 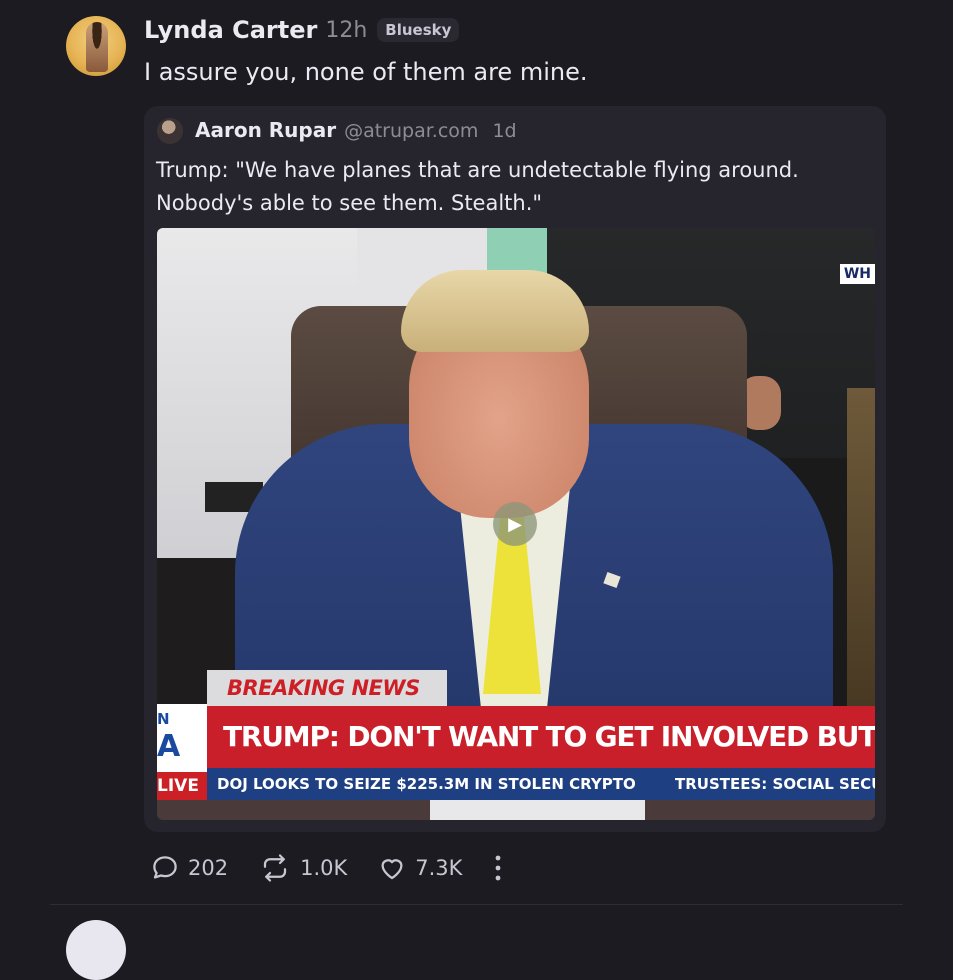 I want to click on quoted-post-time: 1d, so click(x=504, y=131).